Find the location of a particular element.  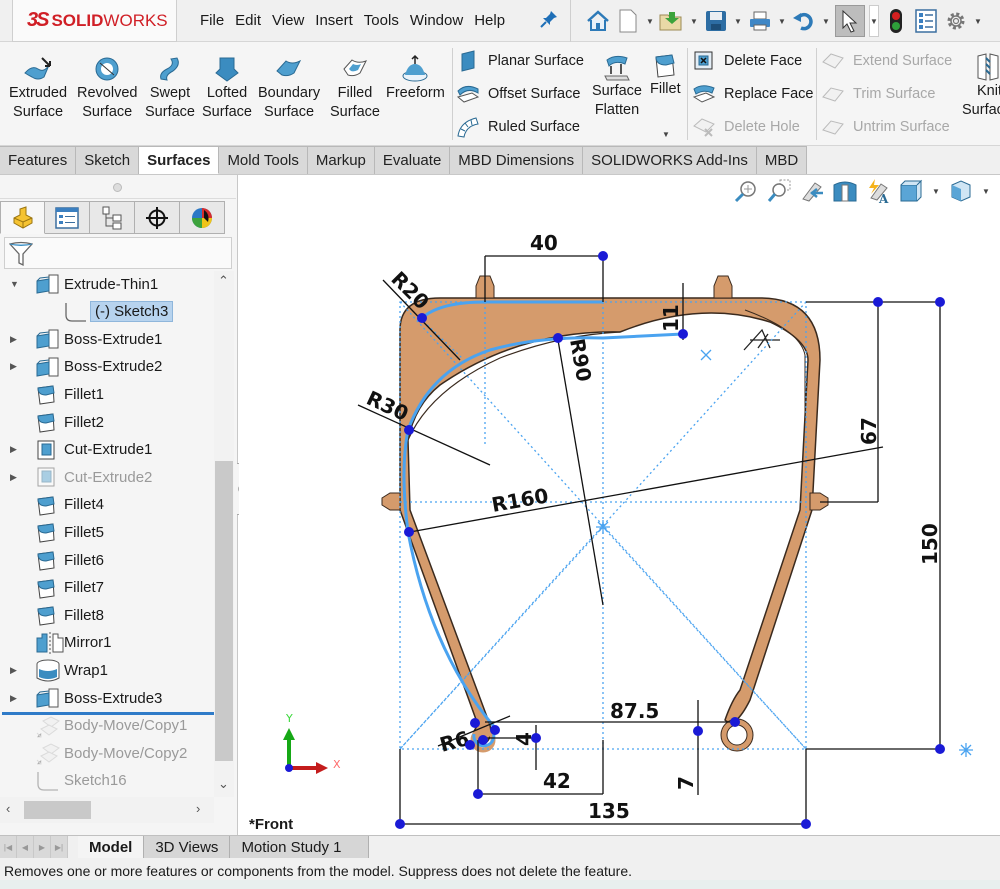

undo-dropdown-icon: ▼ is located at coordinates (826, 21).